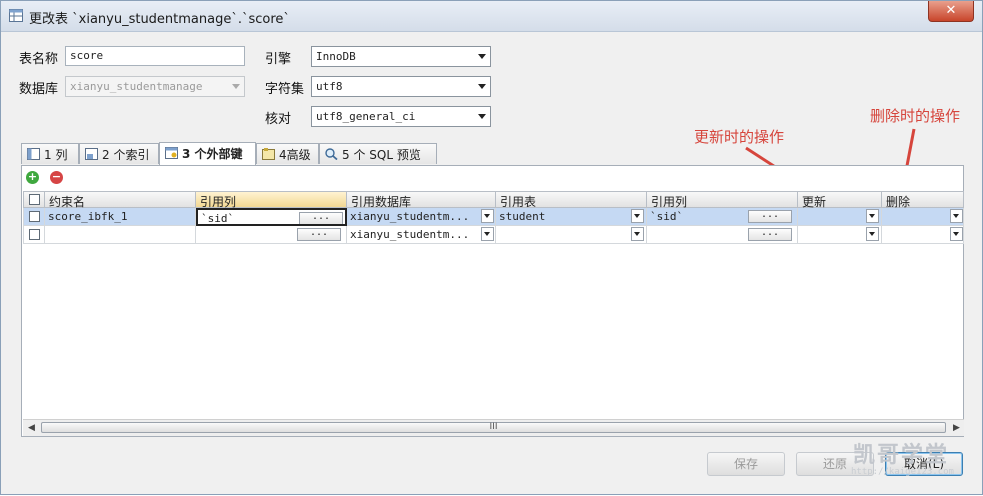 The image size is (983, 496). I want to click on collation-label: 核对, so click(278, 119).